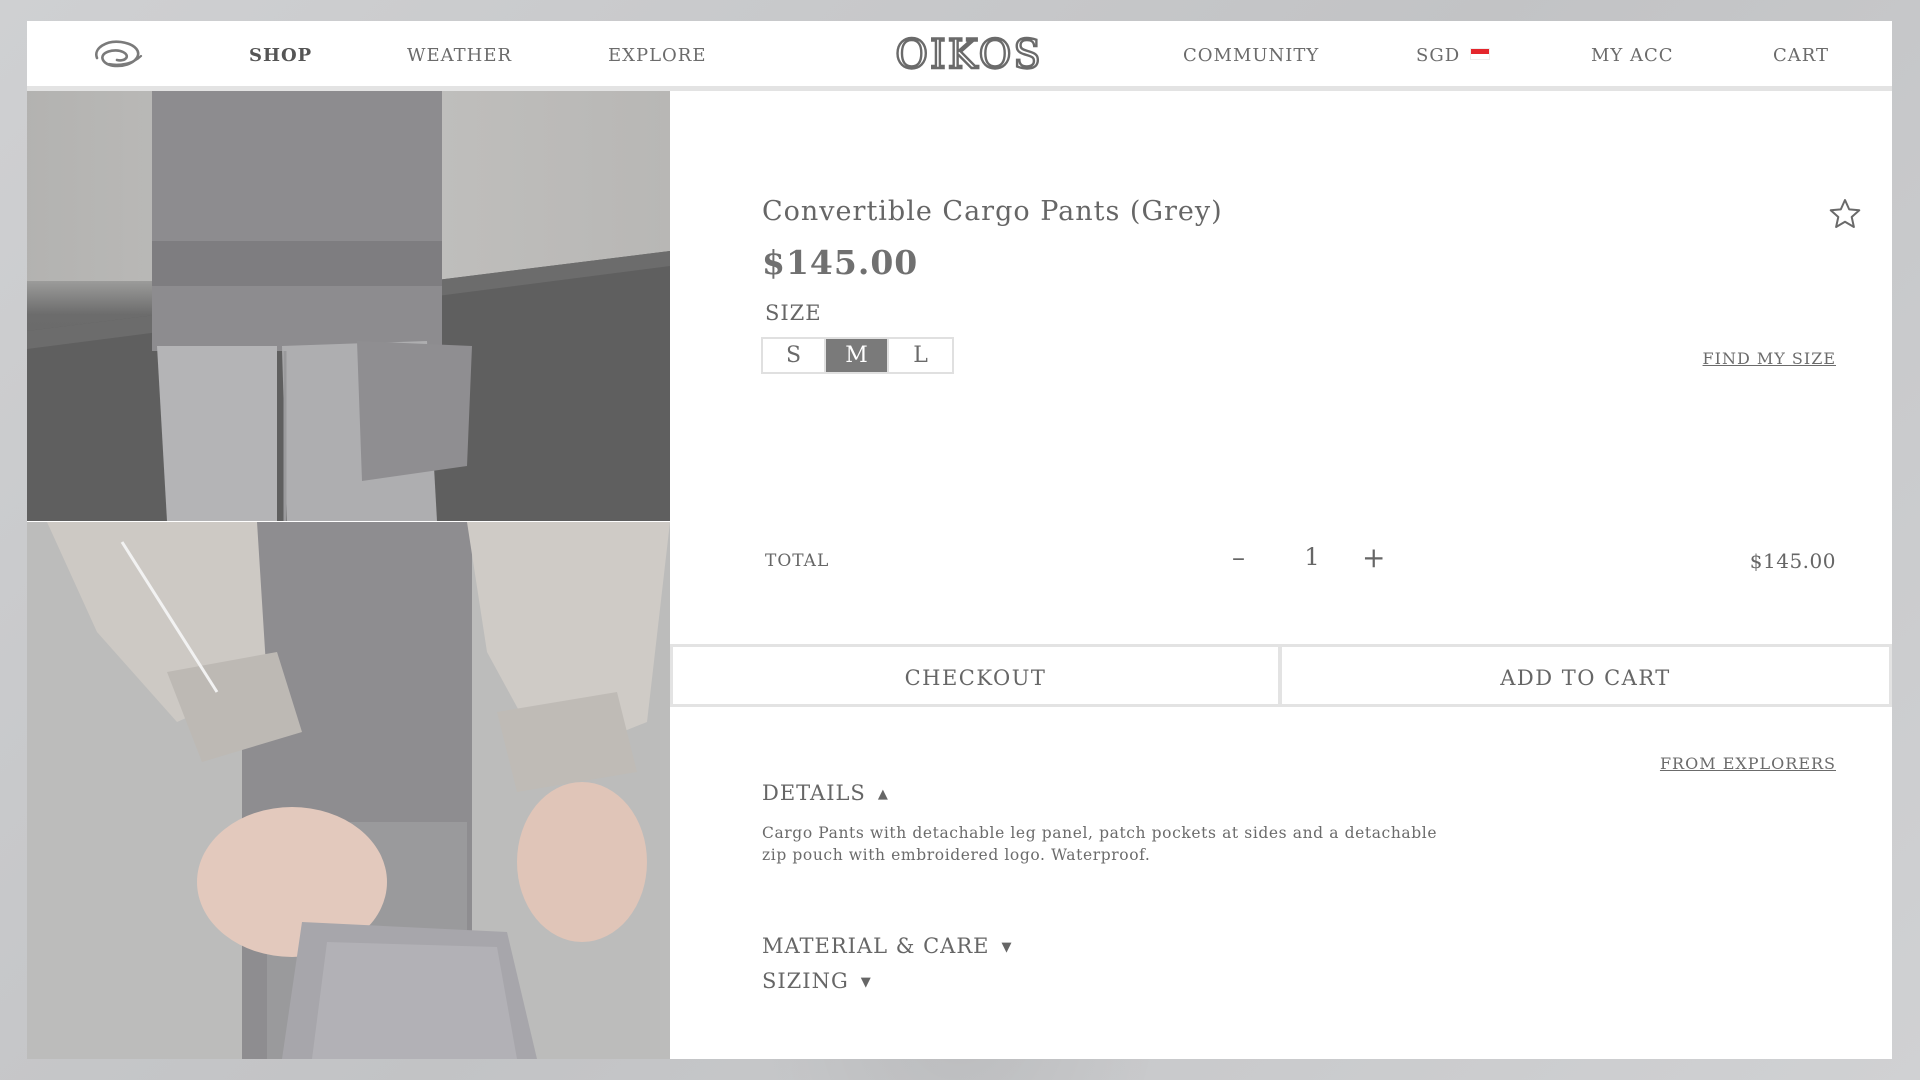 Image resolution: width=1920 pixels, height=1080 pixels. Describe the element at coordinates (118, 54) in the screenshot. I see `swirl-logo-icon` at that location.